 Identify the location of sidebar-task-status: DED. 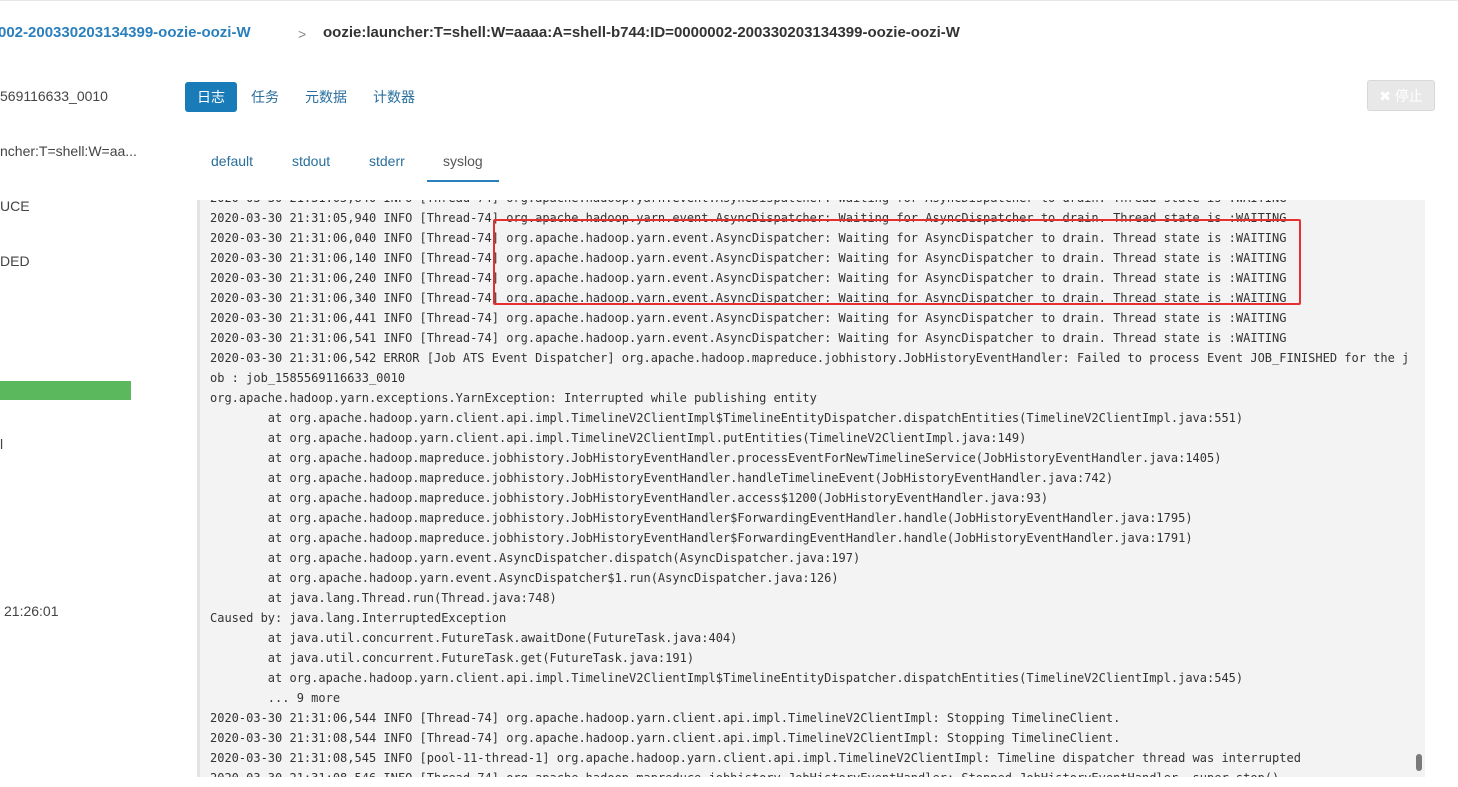
(15, 261).